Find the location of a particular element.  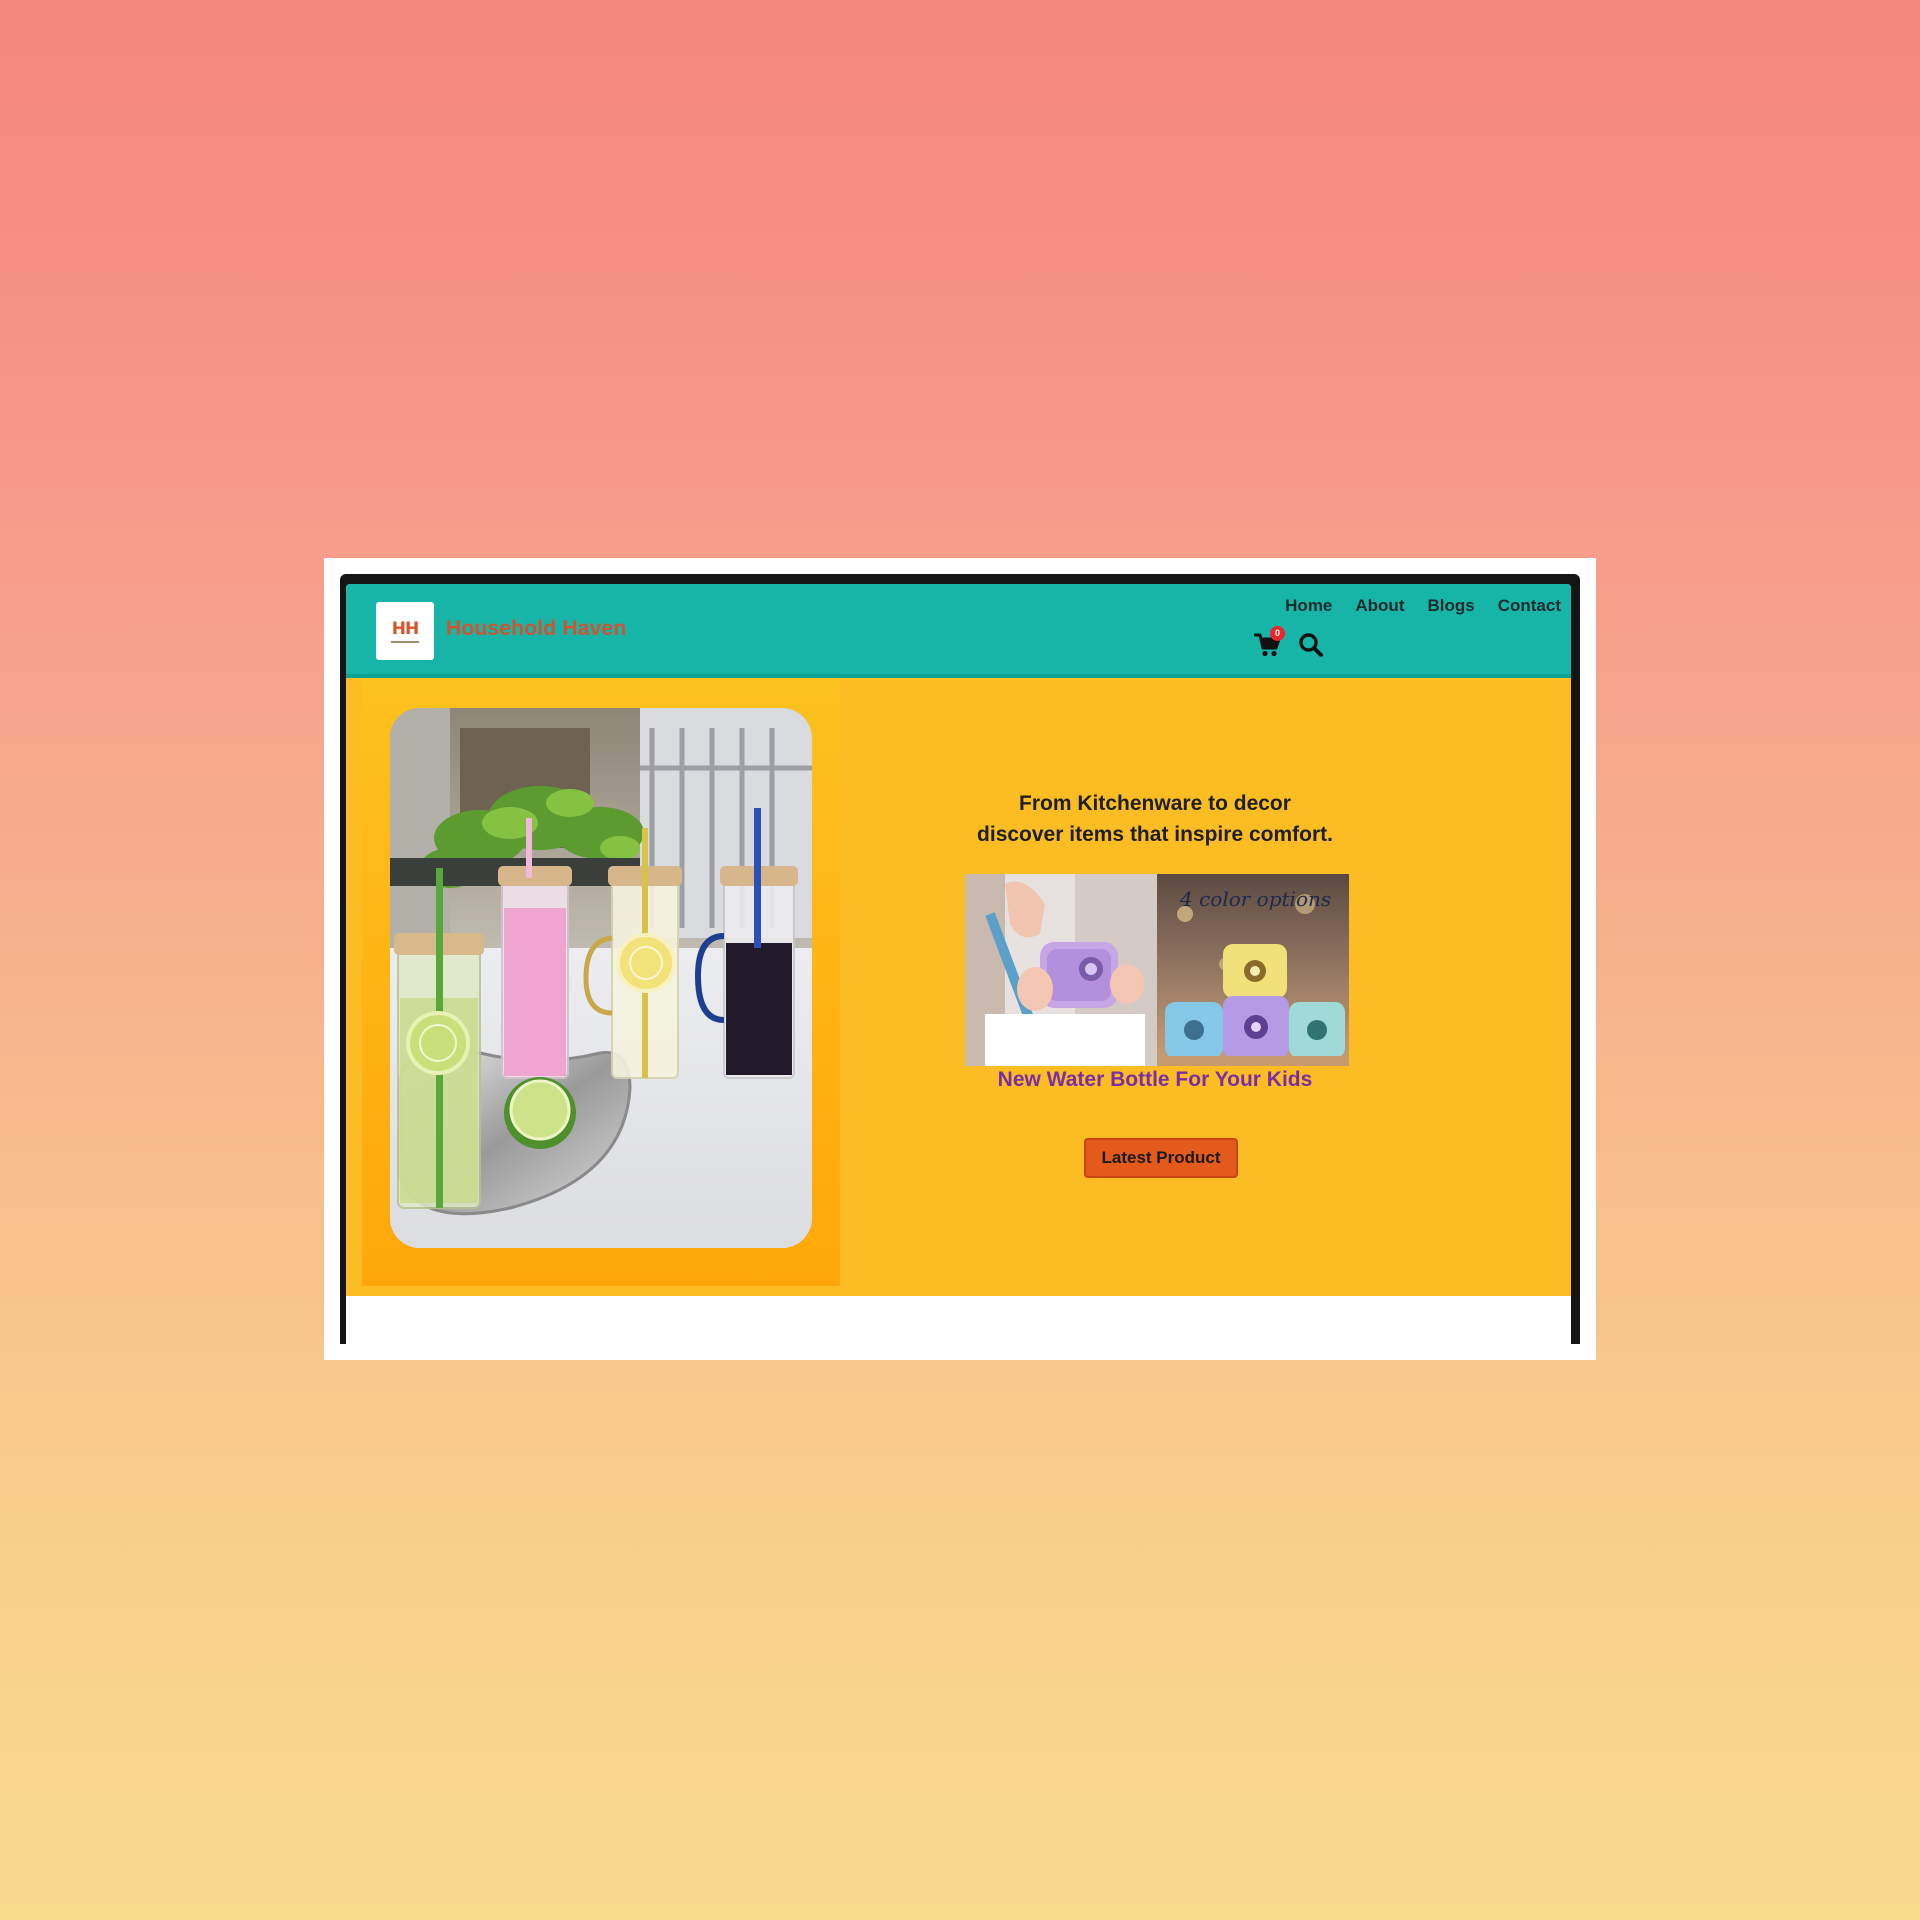

search-button is located at coordinates (1311, 645).